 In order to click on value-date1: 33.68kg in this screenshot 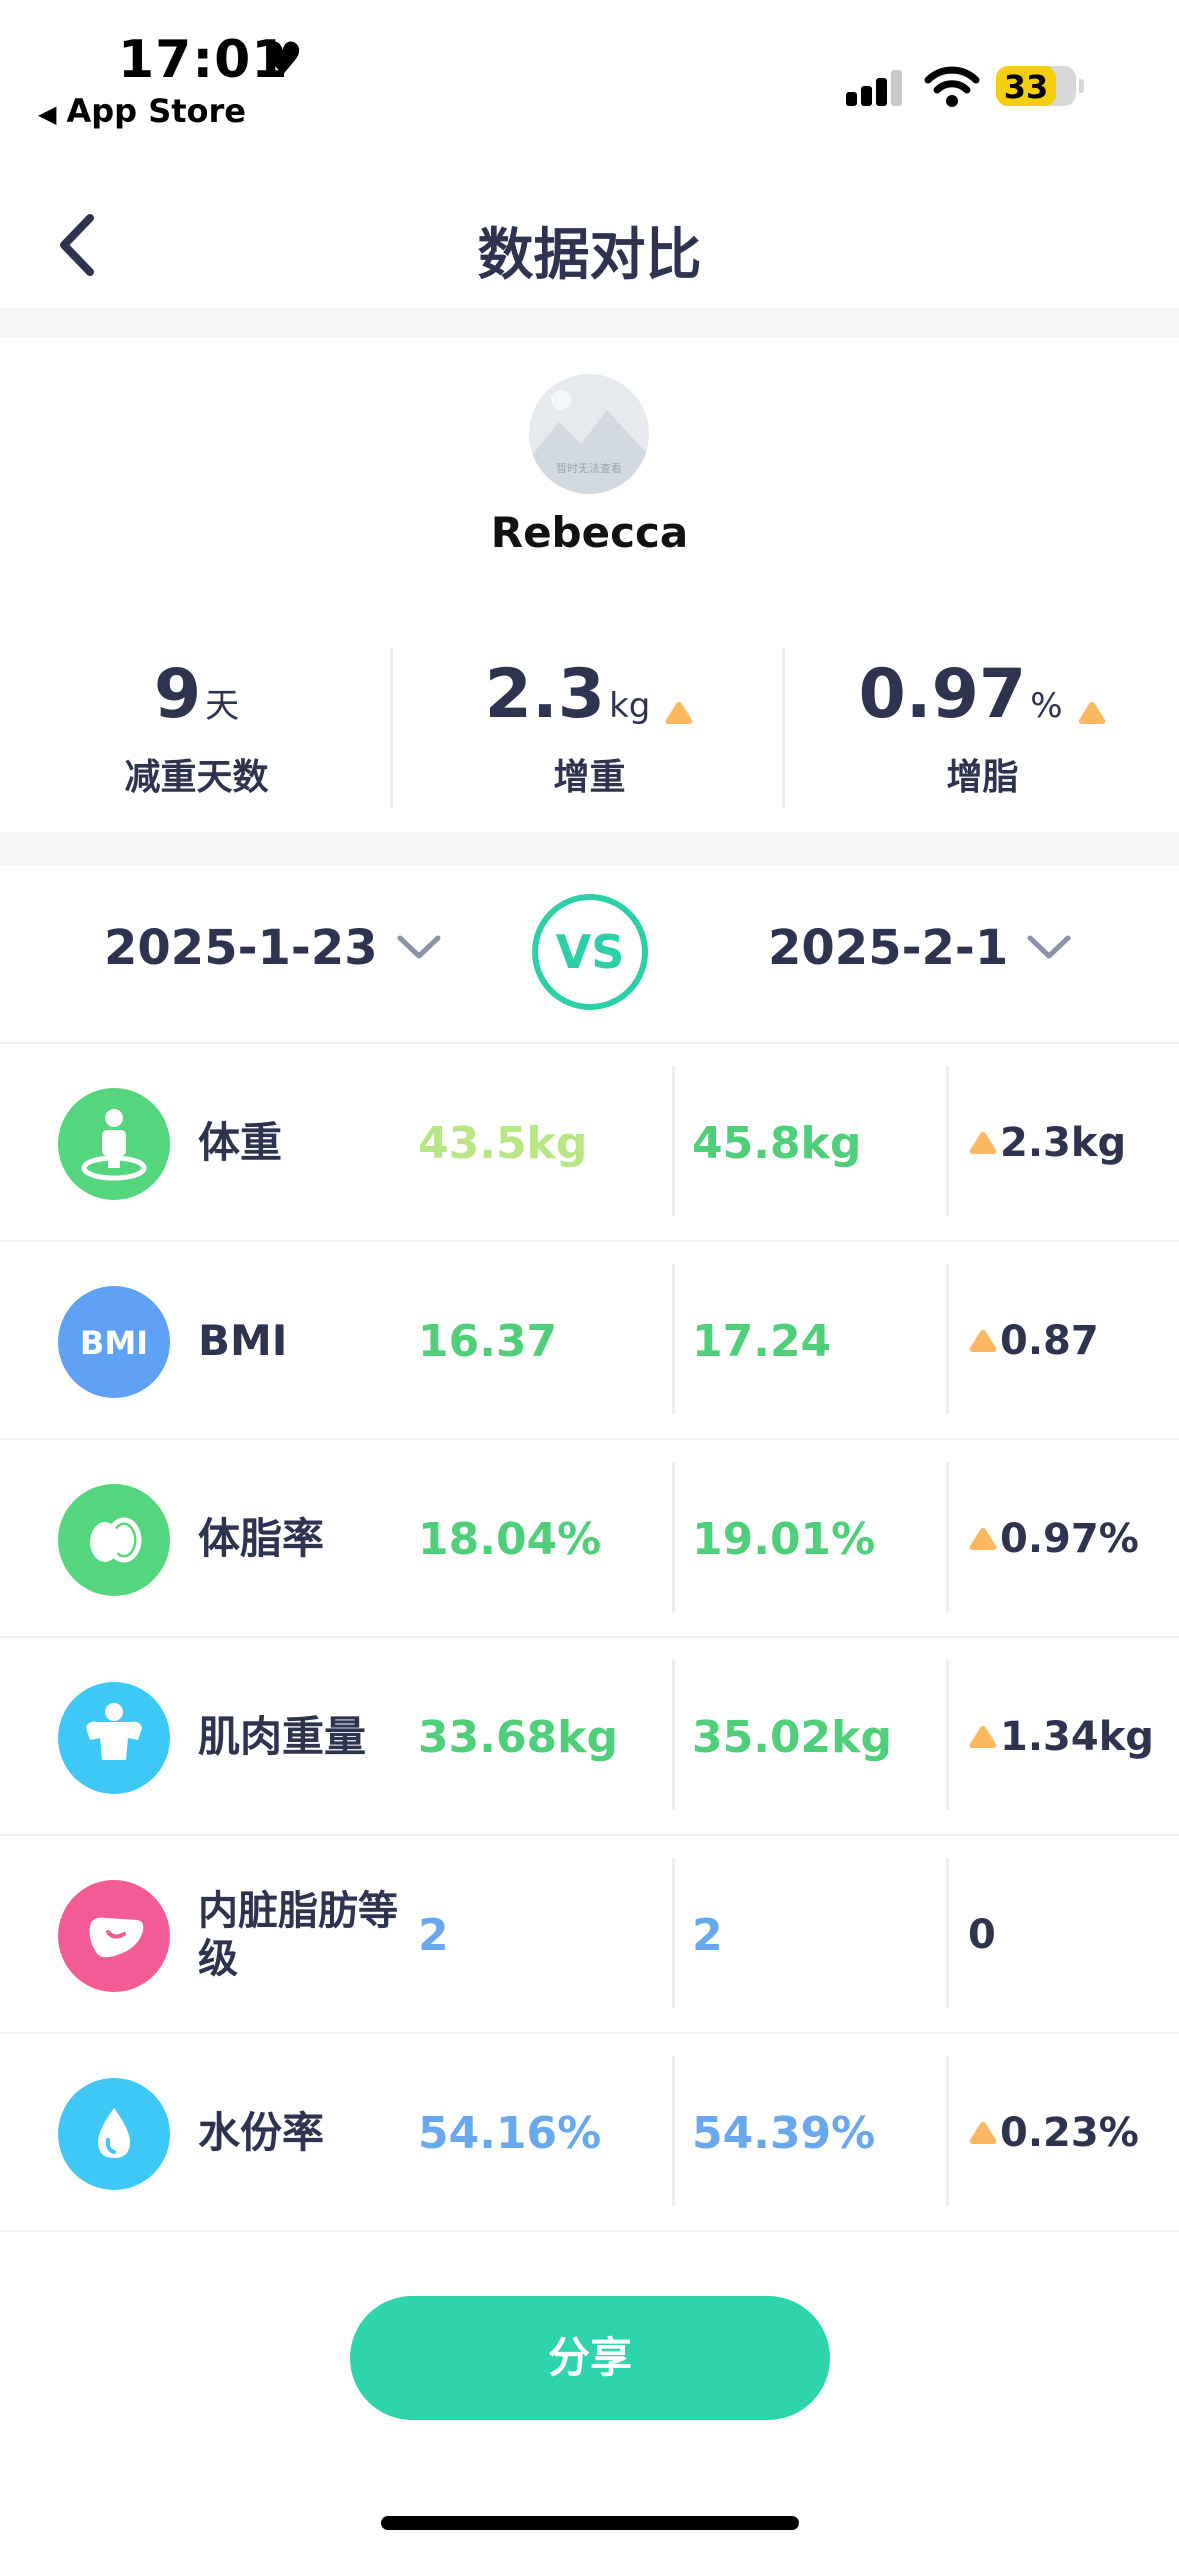, I will do `click(518, 1737)`.